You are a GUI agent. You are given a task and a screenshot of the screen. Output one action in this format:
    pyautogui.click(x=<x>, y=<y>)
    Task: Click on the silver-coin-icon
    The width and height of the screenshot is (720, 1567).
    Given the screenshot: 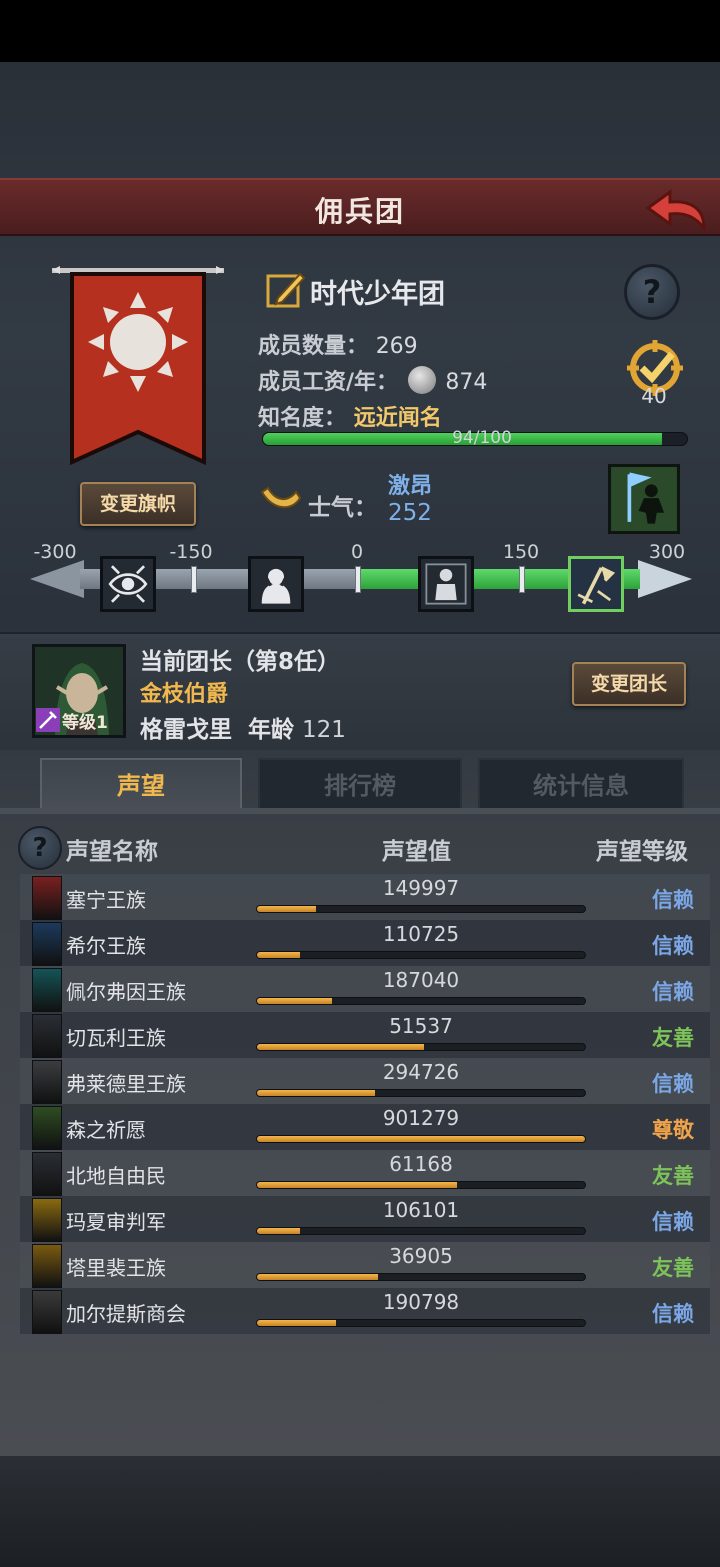 What is the action you would take?
    pyautogui.click(x=421, y=380)
    